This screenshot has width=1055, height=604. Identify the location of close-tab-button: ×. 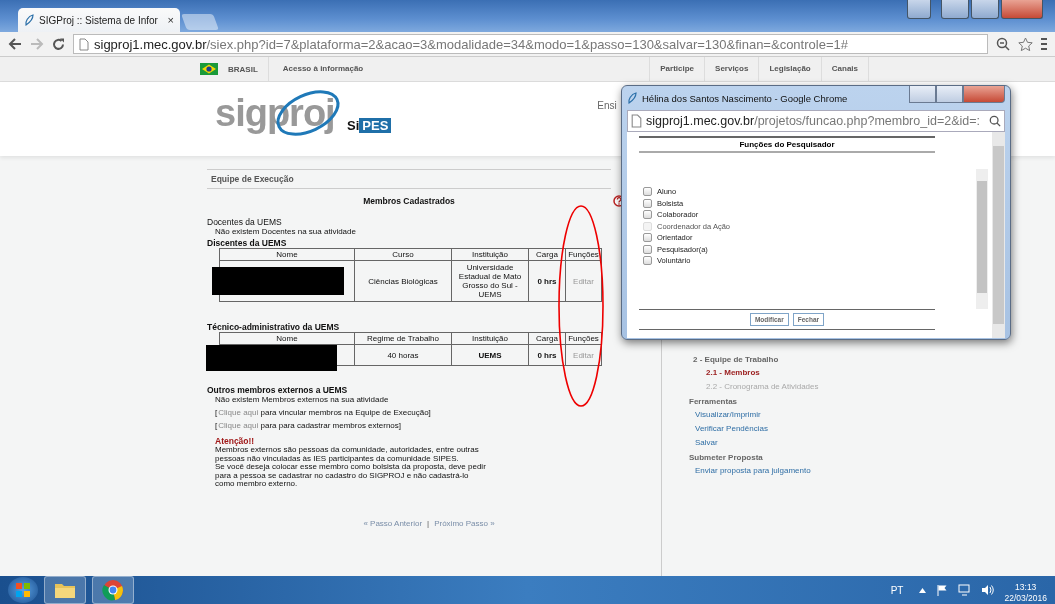
(170, 20).